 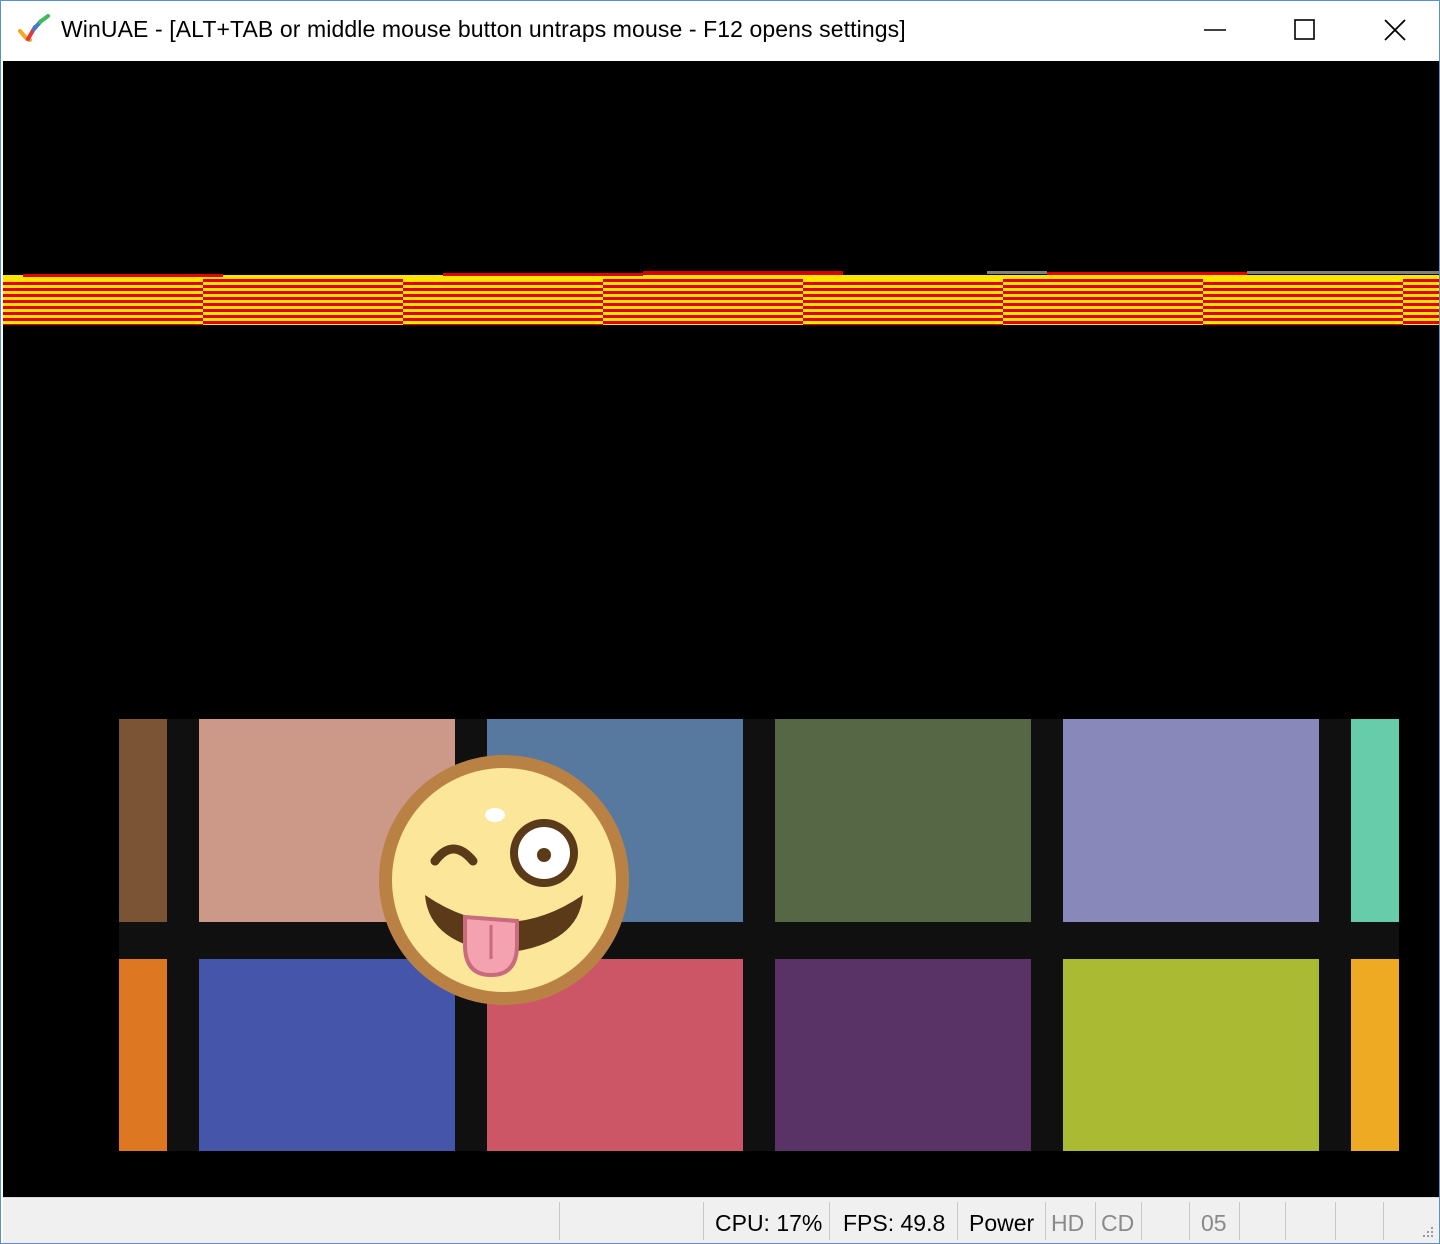 I want to click on power-led: Power, so click(x=1001, y=1223).